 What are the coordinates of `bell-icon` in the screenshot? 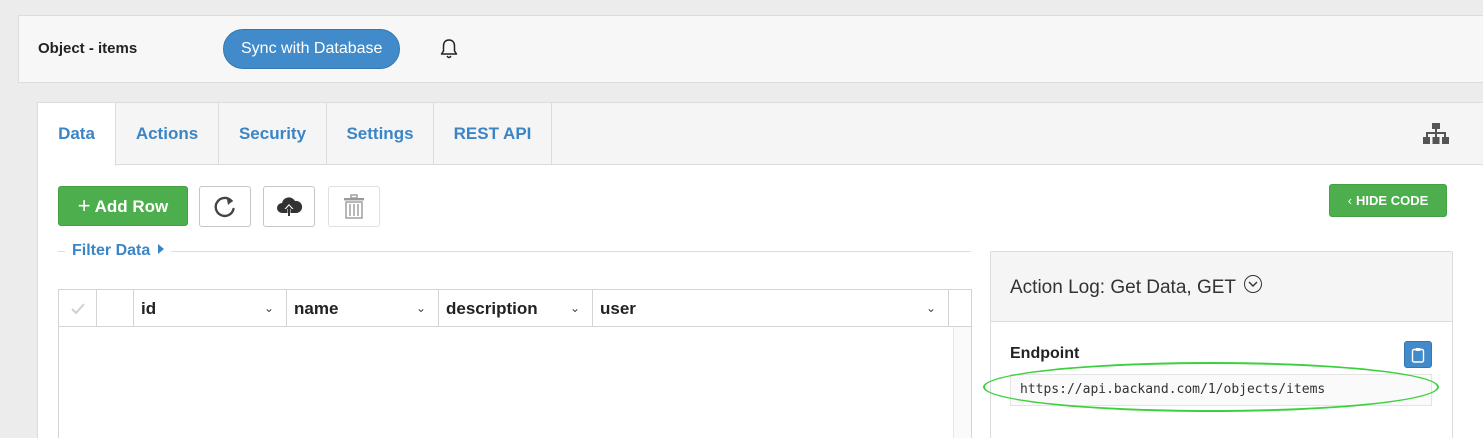 It's located at (449, 49).